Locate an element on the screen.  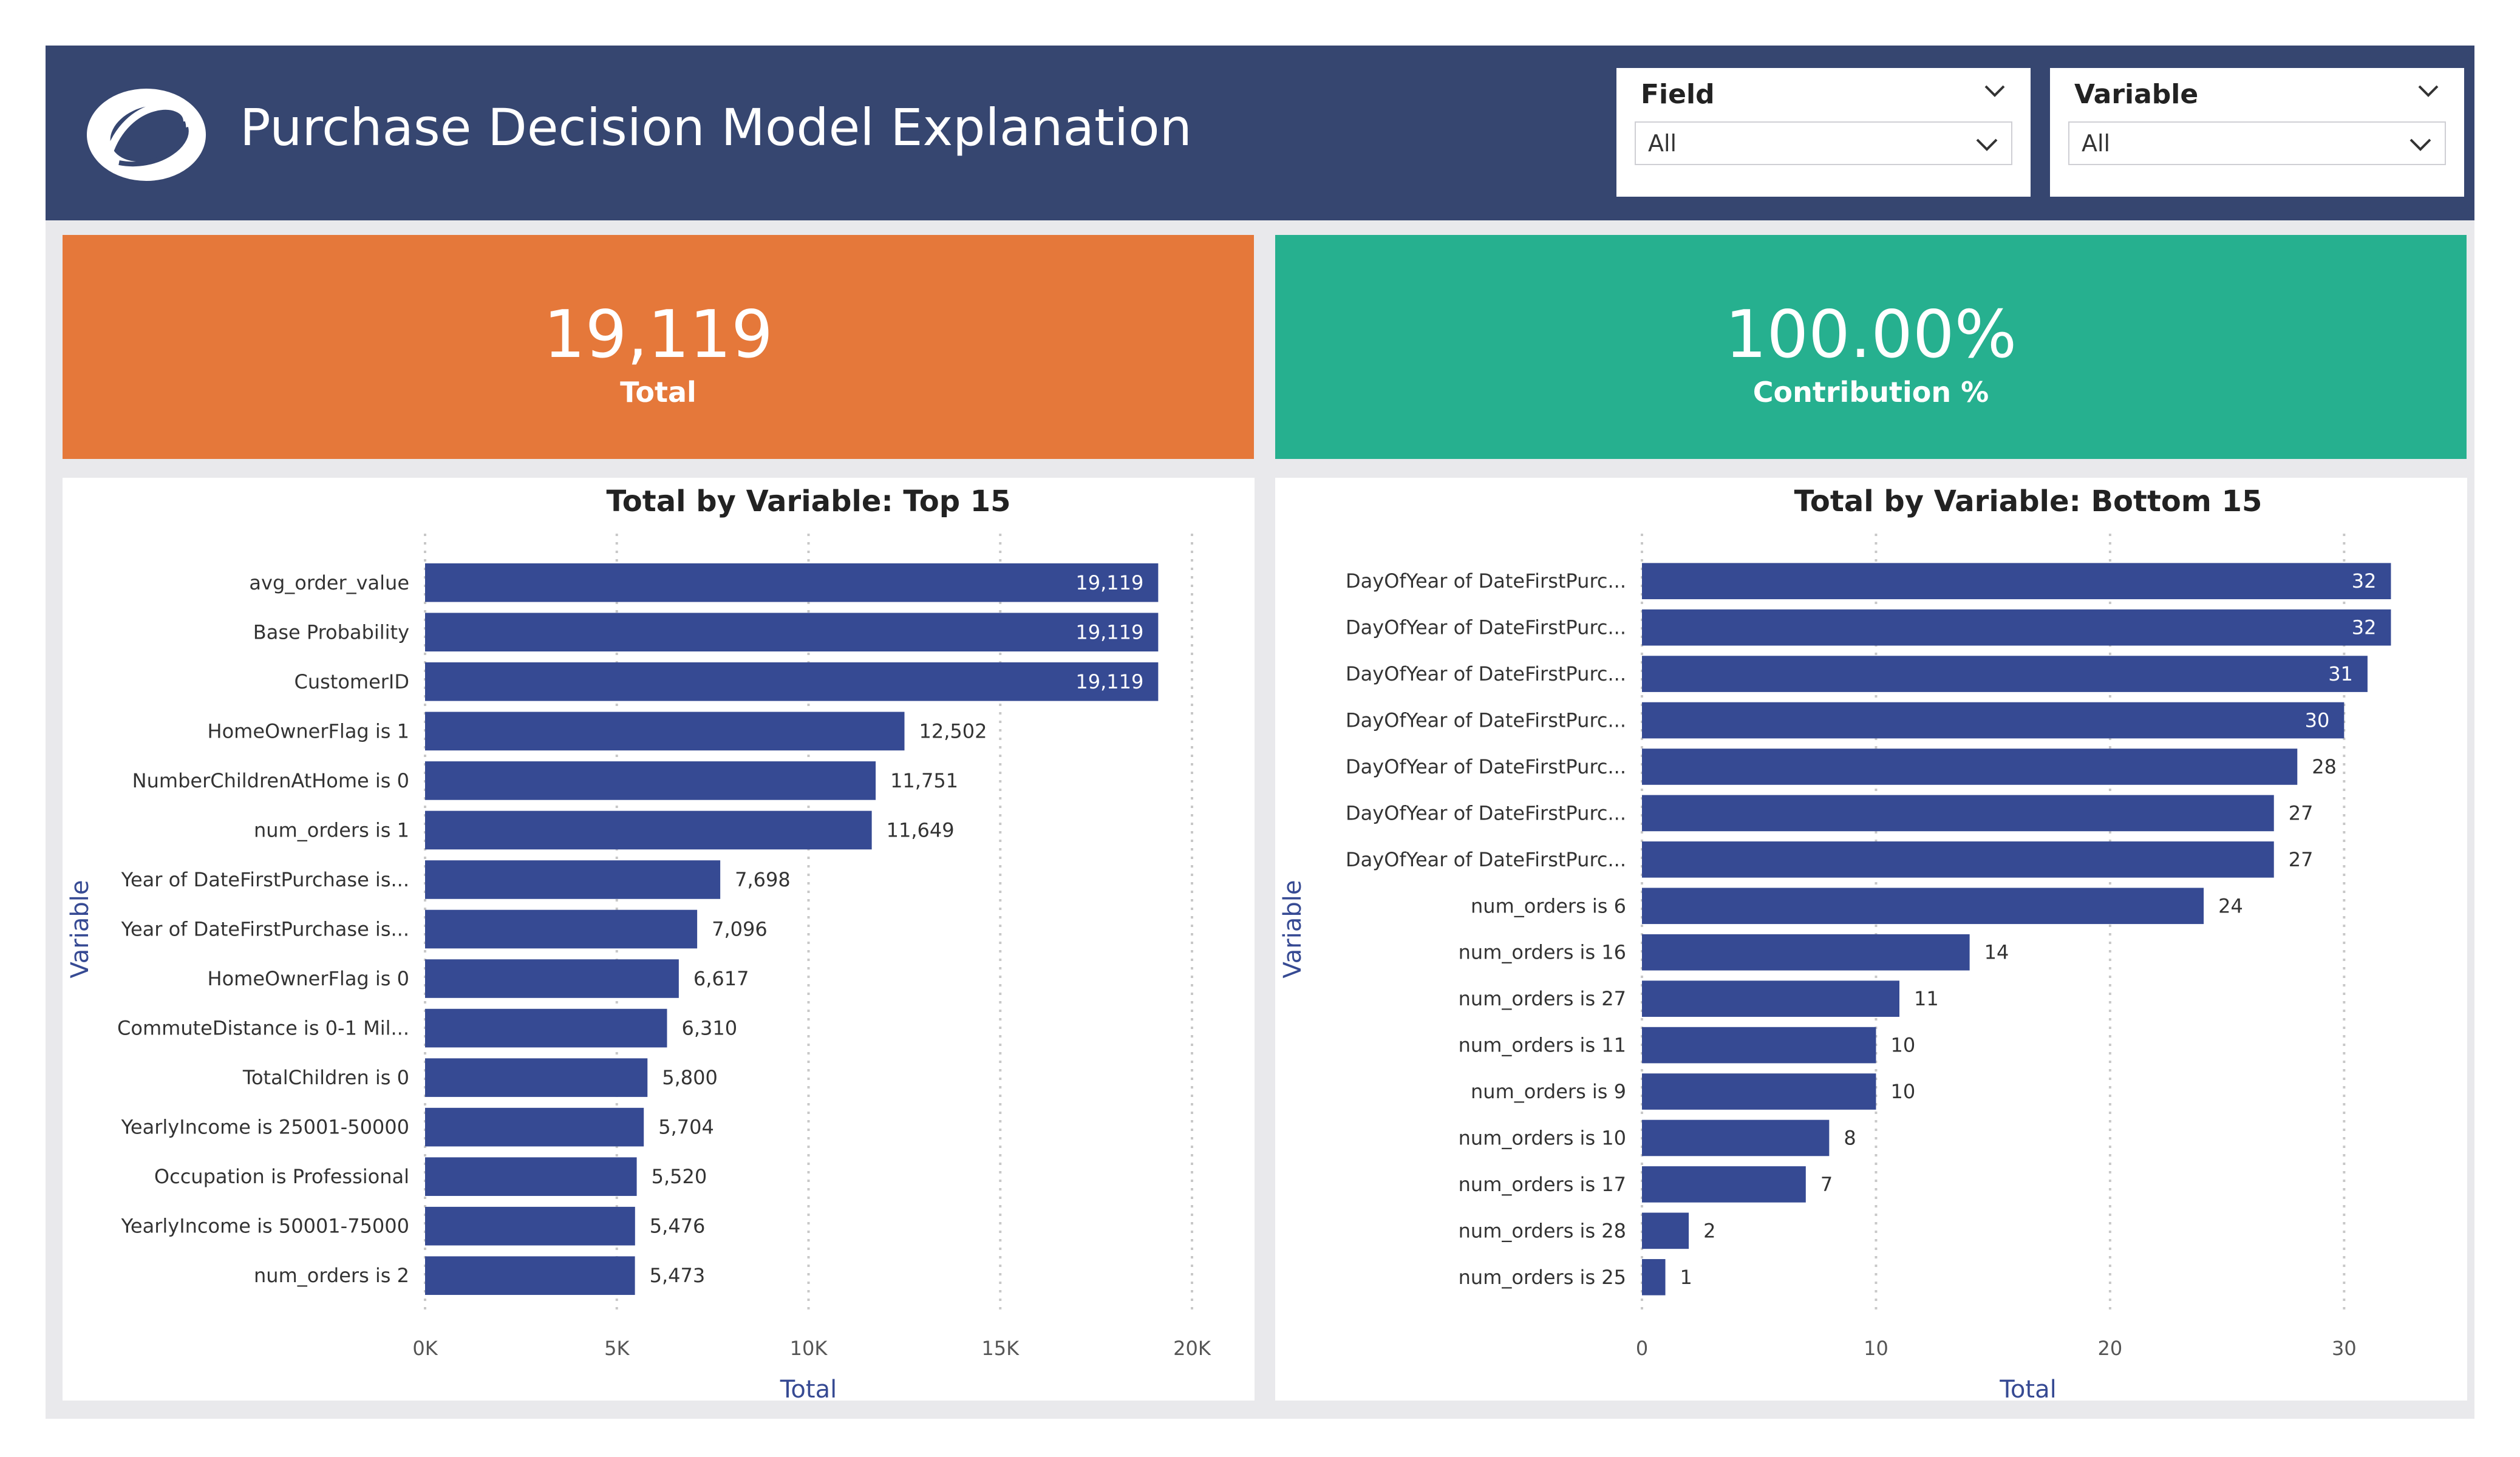
top15-category-label: HomeOwnerFlag is 1 is located at coordinates (308, 730).